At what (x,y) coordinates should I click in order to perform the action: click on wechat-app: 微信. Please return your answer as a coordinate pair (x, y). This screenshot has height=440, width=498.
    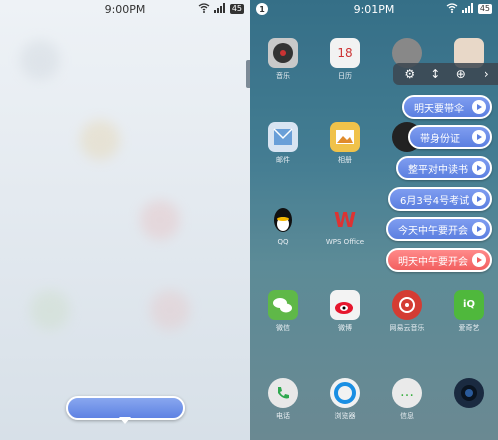
    Looking at the image, I should click on (283, 311).